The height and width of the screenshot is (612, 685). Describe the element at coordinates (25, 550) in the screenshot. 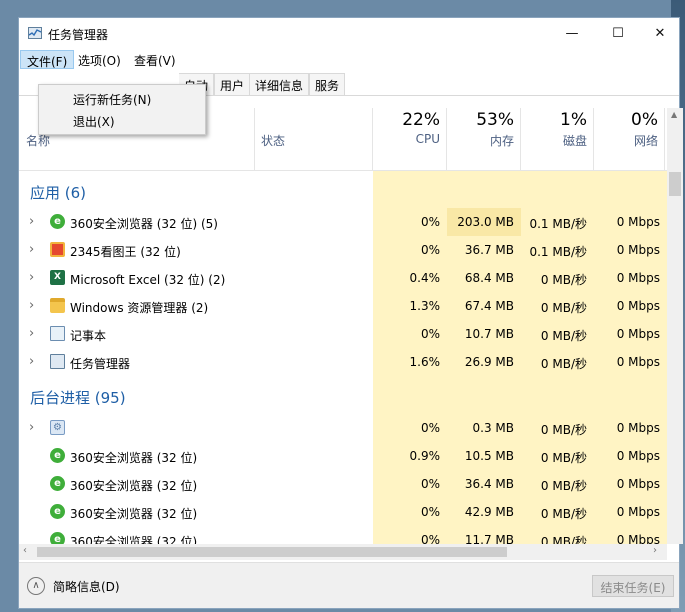

I see `scroll-left-icon: ‹` at that location.